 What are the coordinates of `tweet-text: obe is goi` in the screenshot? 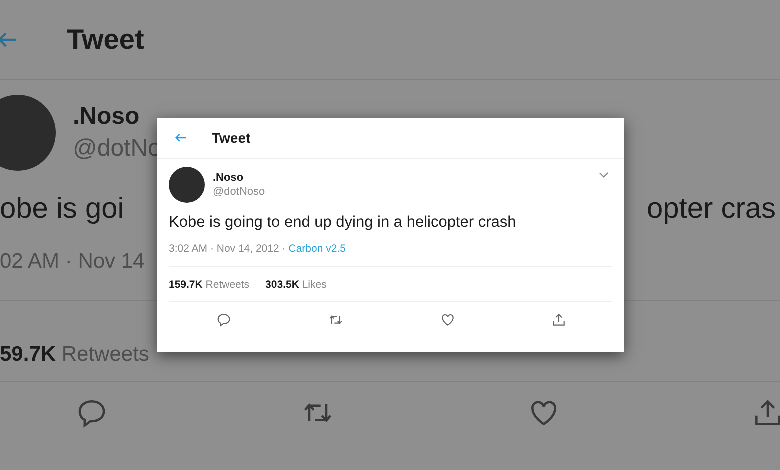 It's located at (62, 209).